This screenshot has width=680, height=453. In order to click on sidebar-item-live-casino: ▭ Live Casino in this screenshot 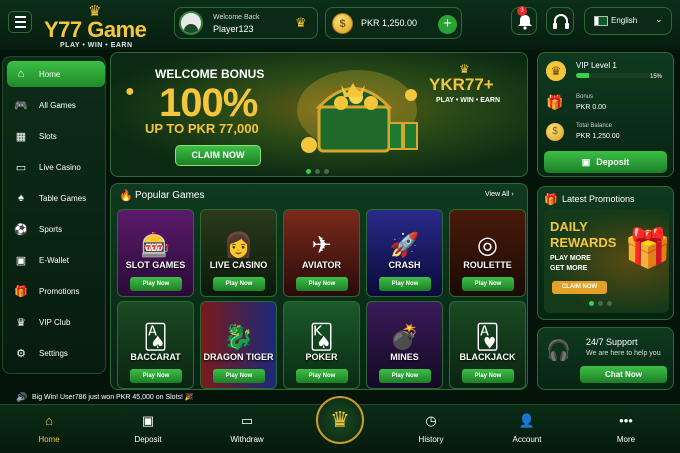, I will do `click(56, 167)`.